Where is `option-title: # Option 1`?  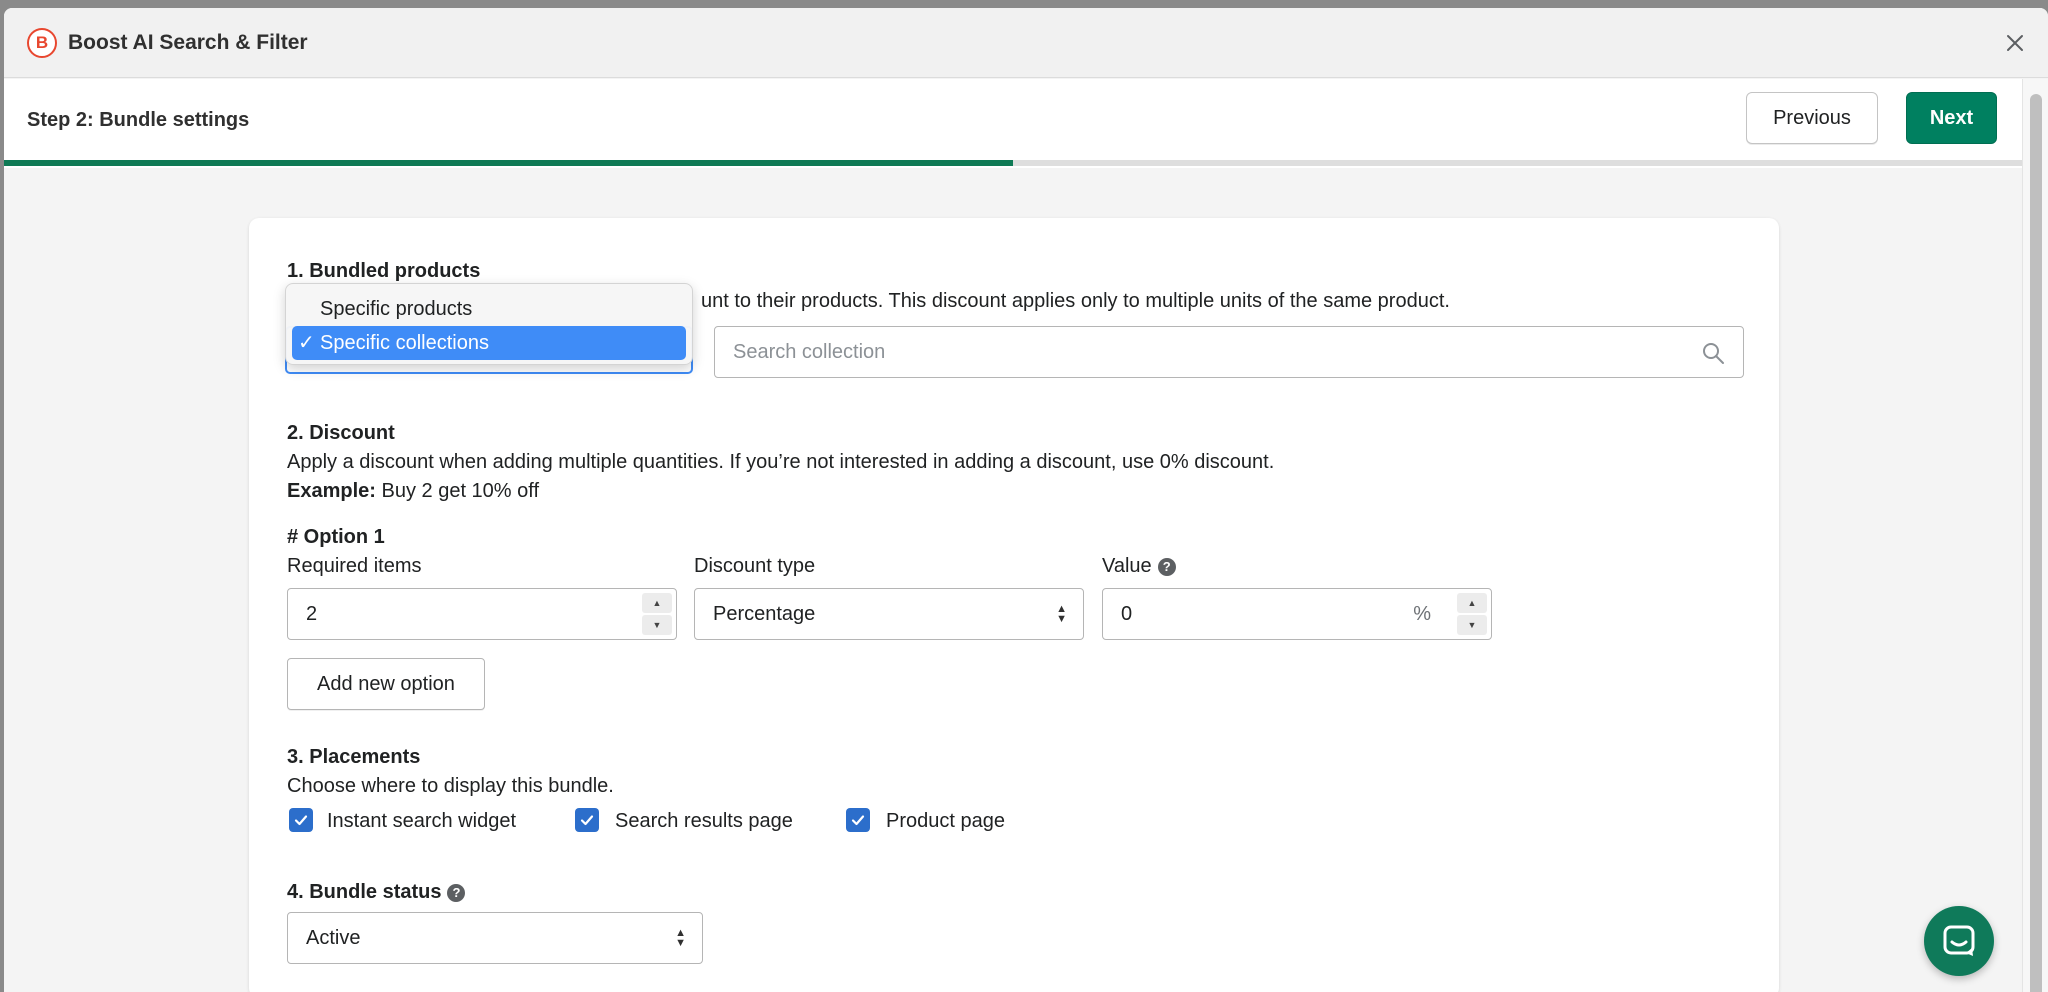 option-title: # Option 1 is located at coordinates (336, 537).